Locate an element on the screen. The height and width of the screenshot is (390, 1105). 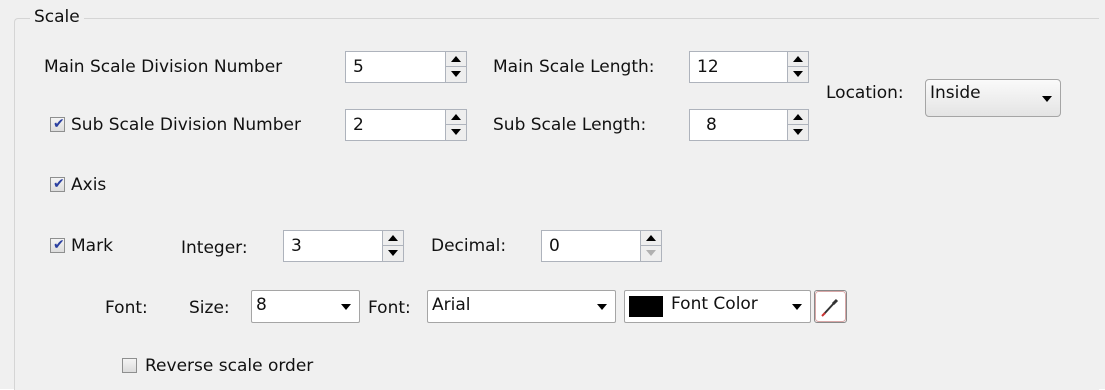
mark-checkbox: ✔ is located at coordinates (57, 245).